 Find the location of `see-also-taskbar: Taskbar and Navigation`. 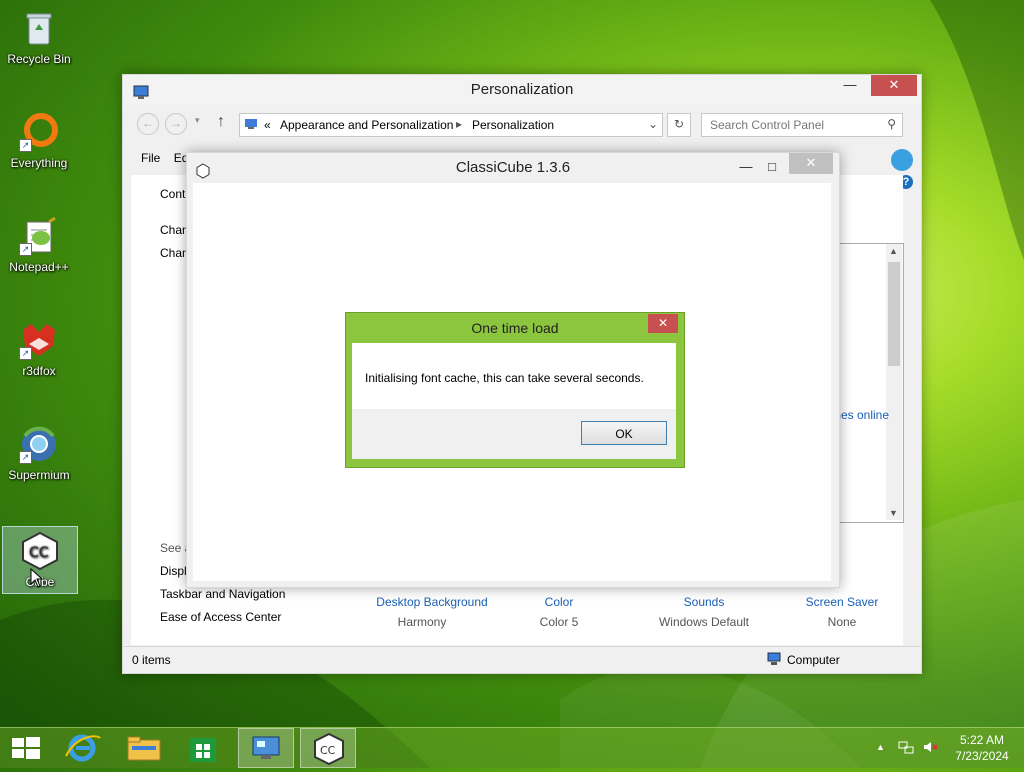

see-also-taskbar: Taskbar and Navigation is located at coordinates (222, 594).